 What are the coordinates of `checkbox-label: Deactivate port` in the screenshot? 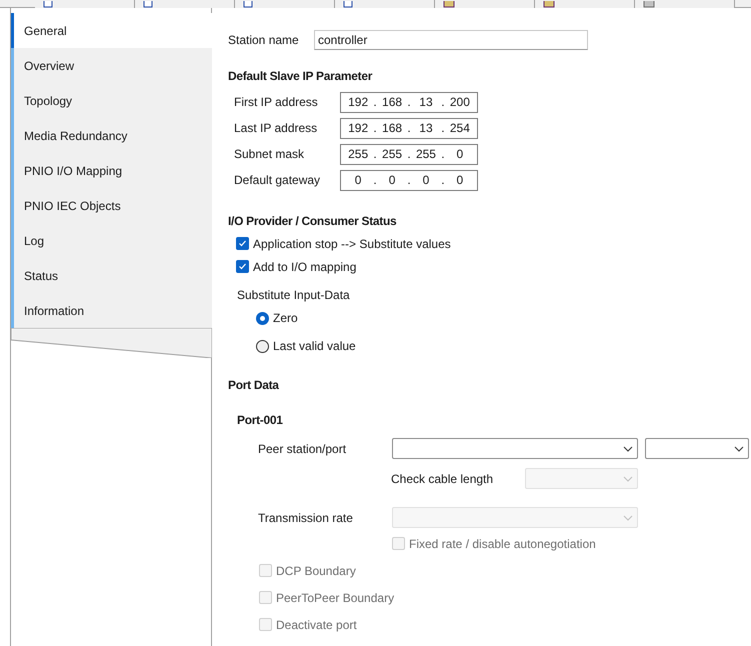 It's located at (316, 625).